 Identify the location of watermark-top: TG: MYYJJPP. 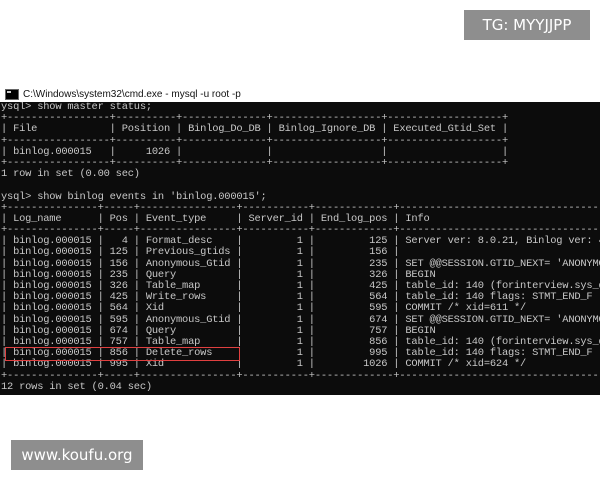
(527, 25).